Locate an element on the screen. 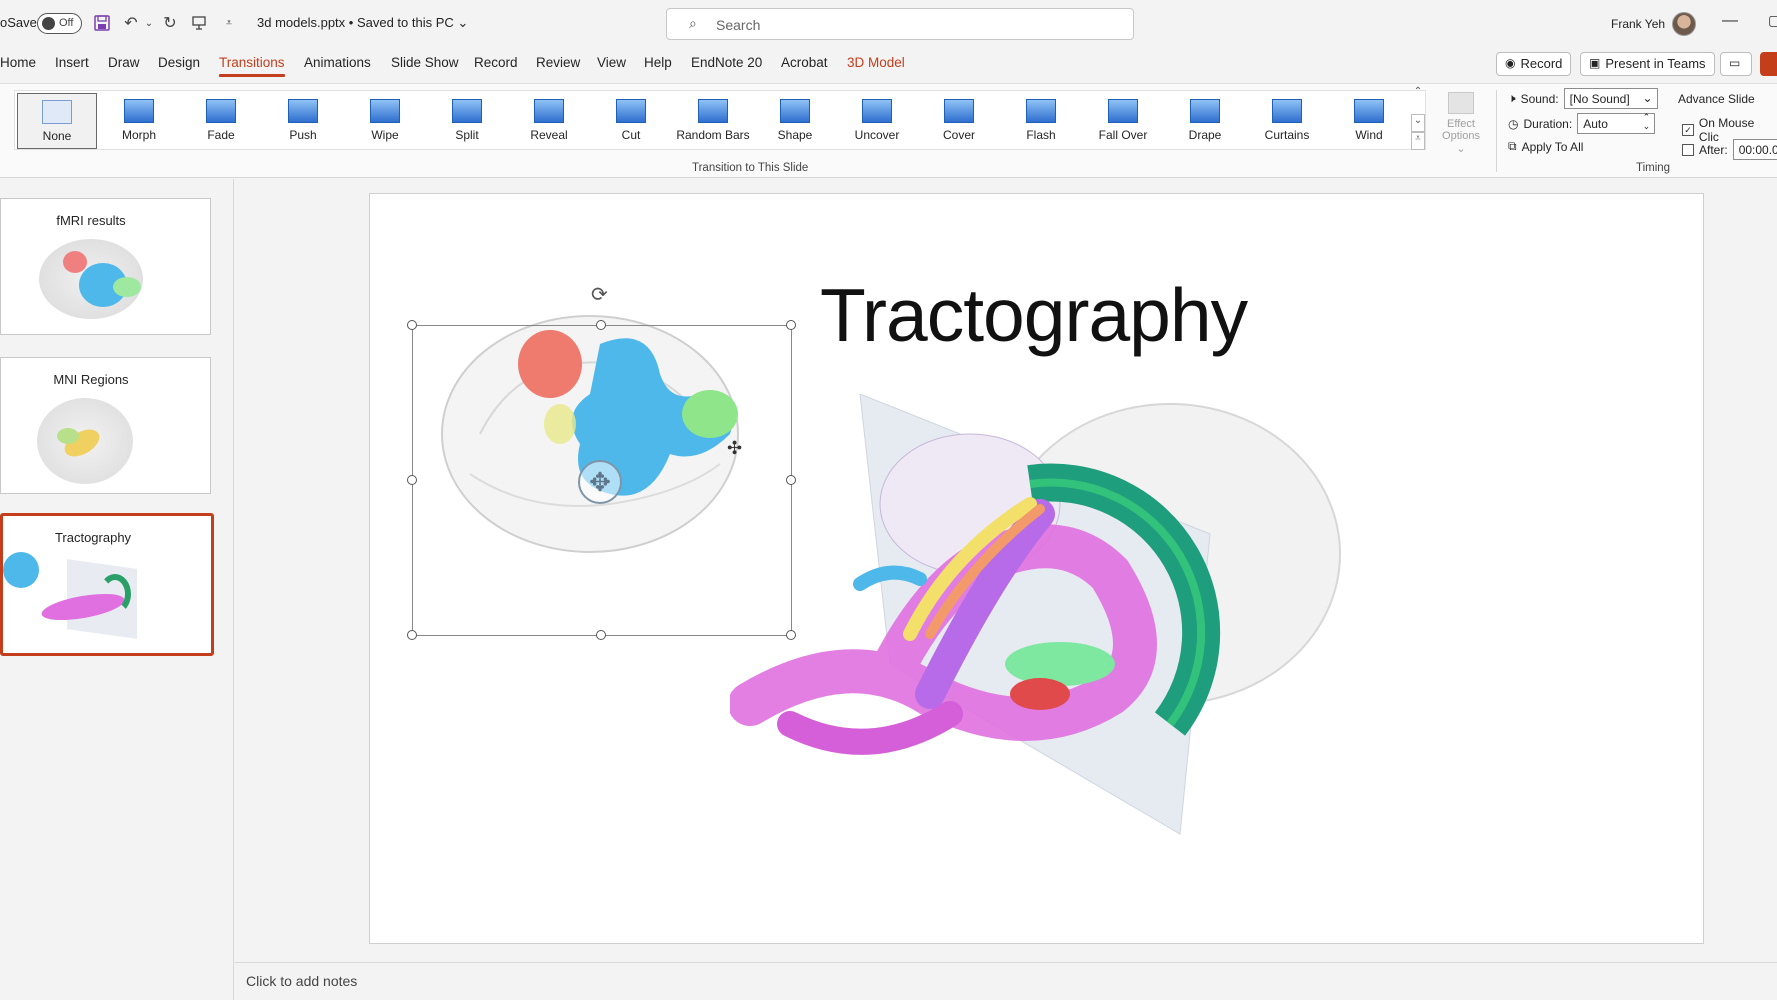  avatar is located at coordinates (1684, 24).